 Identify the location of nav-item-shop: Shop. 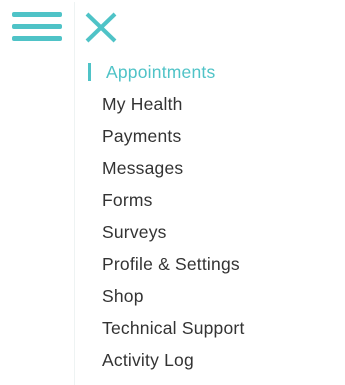
(213, 296).